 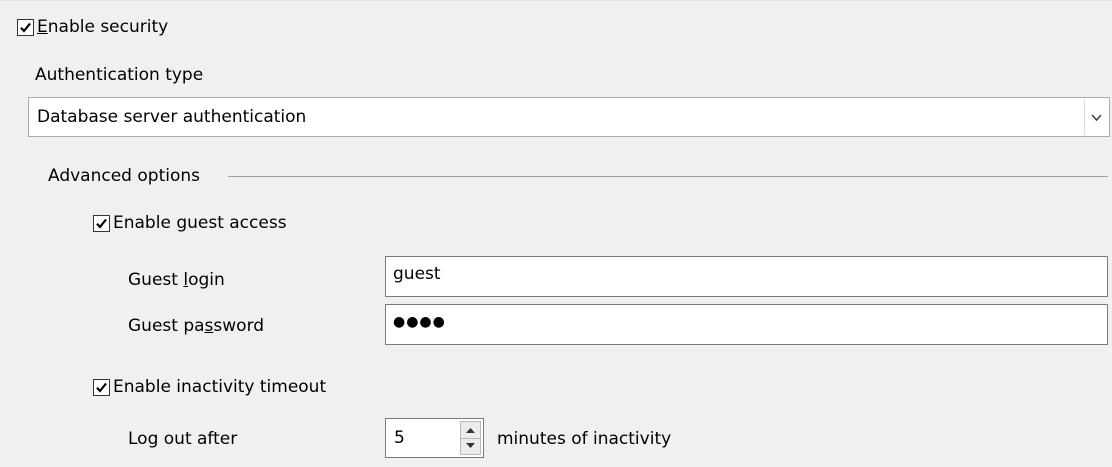 What do you see at coordinates (746, 276) in the screenshot?
I see `guest-login-input: guest` at bounding box center [746, 276].